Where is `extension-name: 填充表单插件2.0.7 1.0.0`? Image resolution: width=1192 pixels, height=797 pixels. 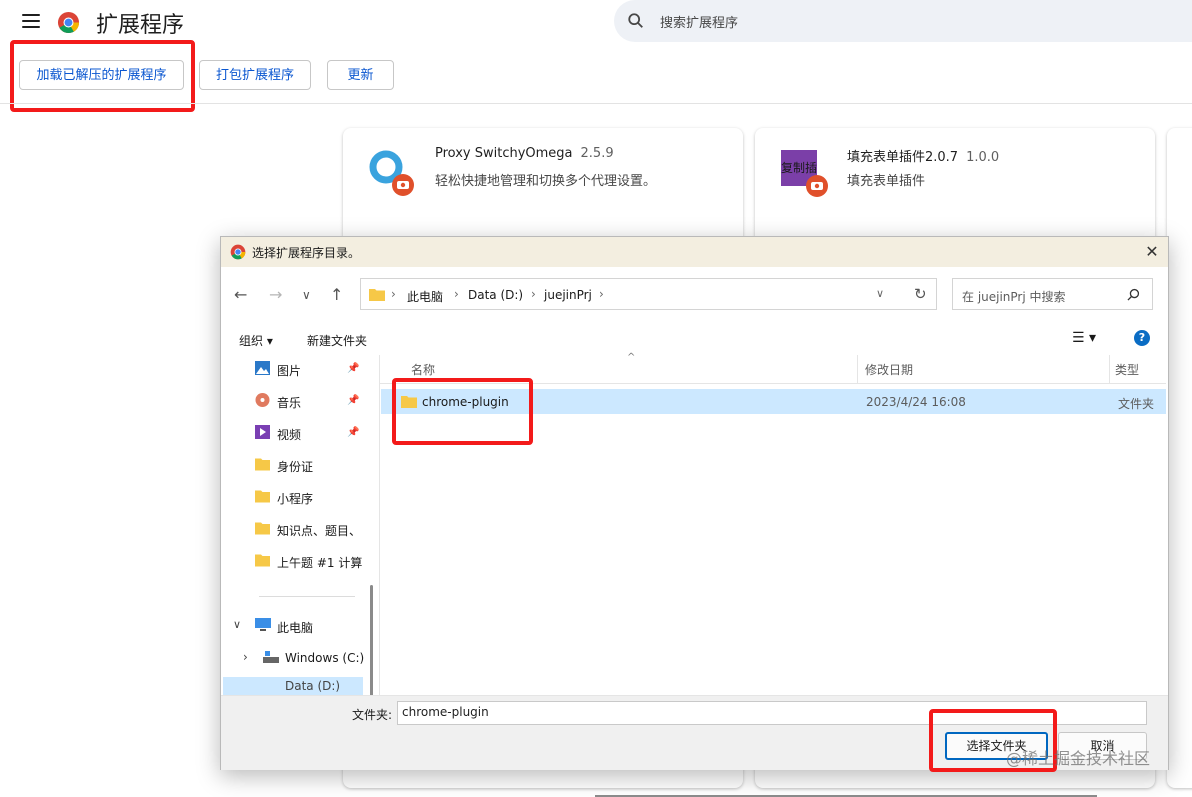
extension-name: 填充表单插件2.0.7 1.0.0 is located at coordinates (923, 157).